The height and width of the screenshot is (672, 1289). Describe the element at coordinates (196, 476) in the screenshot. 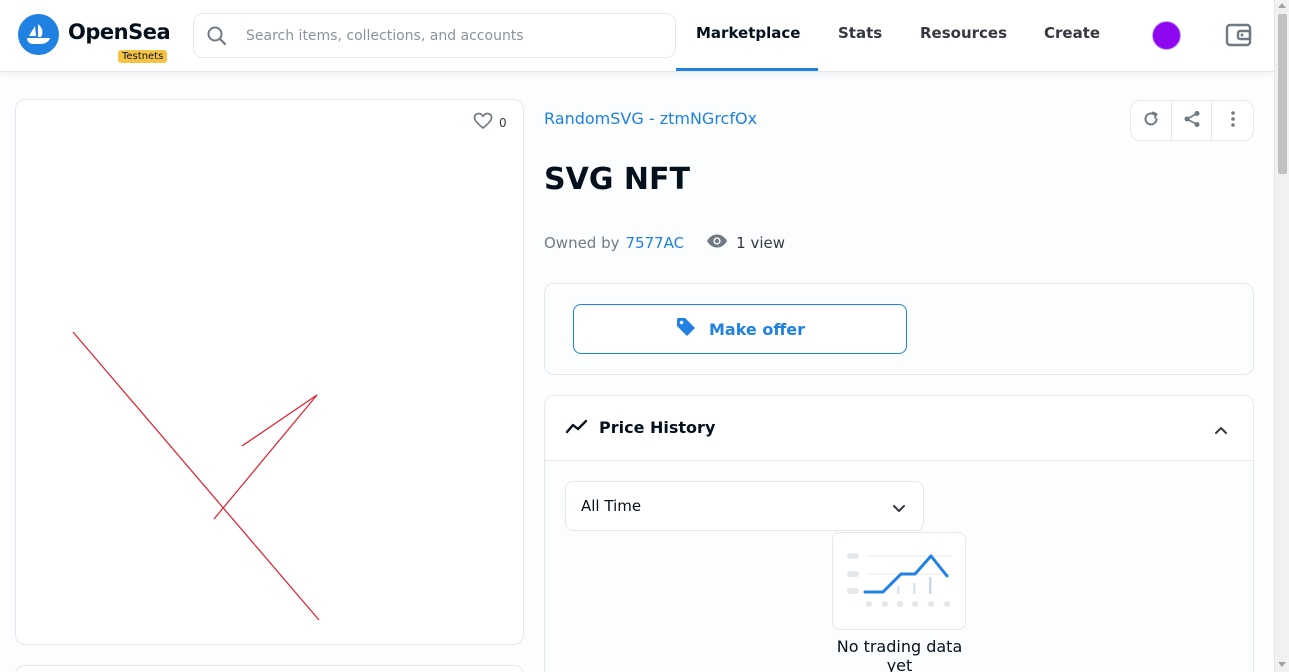

I see `nft-artwork` at that location.